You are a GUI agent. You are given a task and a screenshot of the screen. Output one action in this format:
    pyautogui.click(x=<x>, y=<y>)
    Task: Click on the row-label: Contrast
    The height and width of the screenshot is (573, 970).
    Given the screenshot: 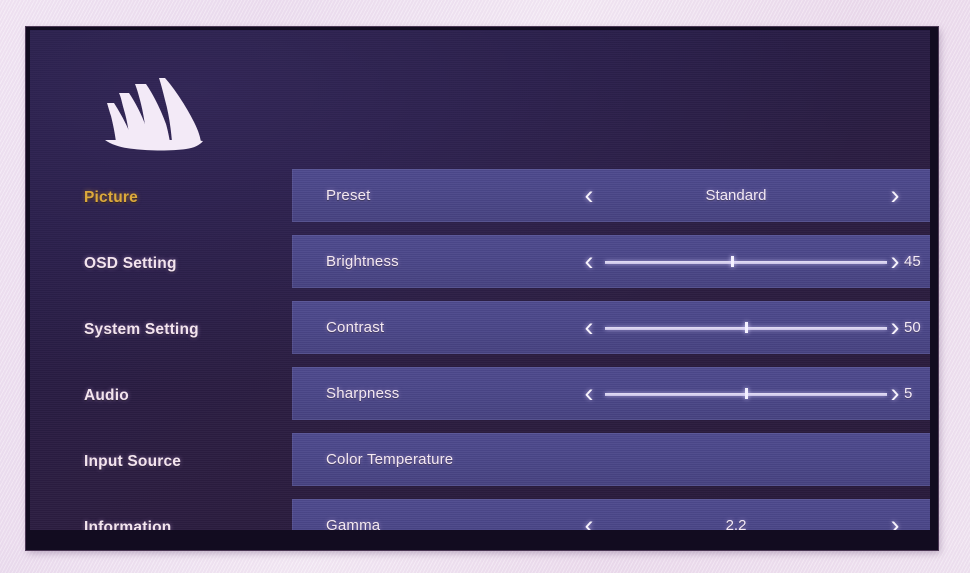 What is the action you would take?
    pyautogui.click(x=355, y=327)
    